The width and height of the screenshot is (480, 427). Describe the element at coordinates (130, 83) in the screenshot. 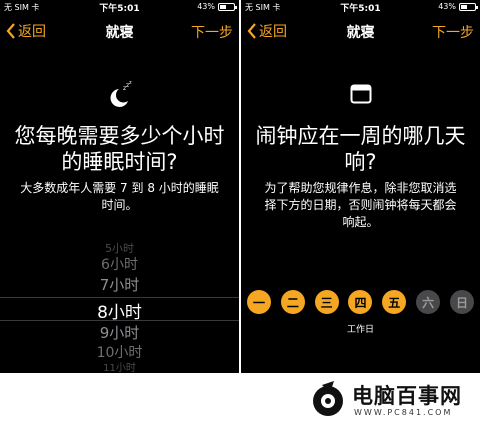

I see `svg-text: z` at that location.